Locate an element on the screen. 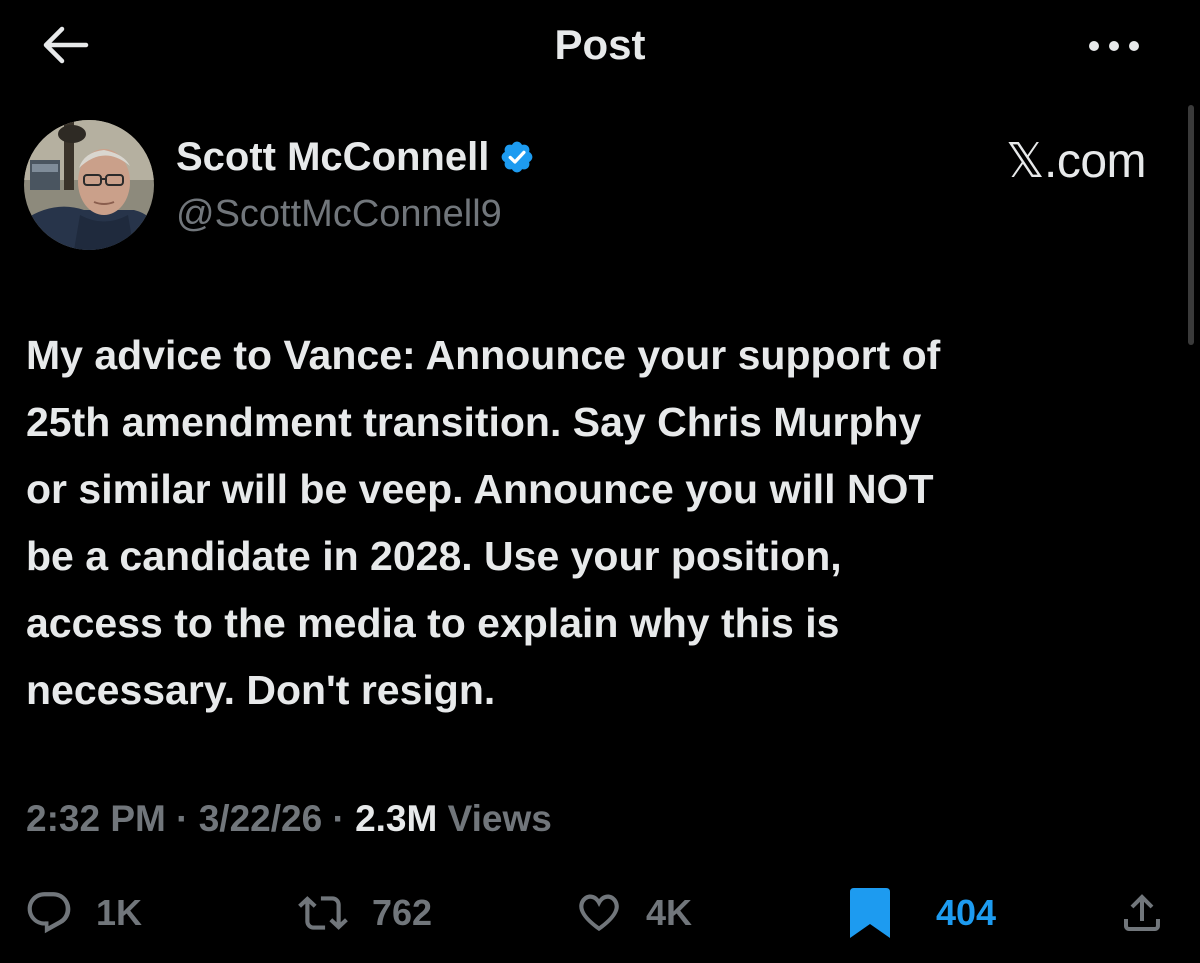  page-title: Post is located at coordinates (600, 44).